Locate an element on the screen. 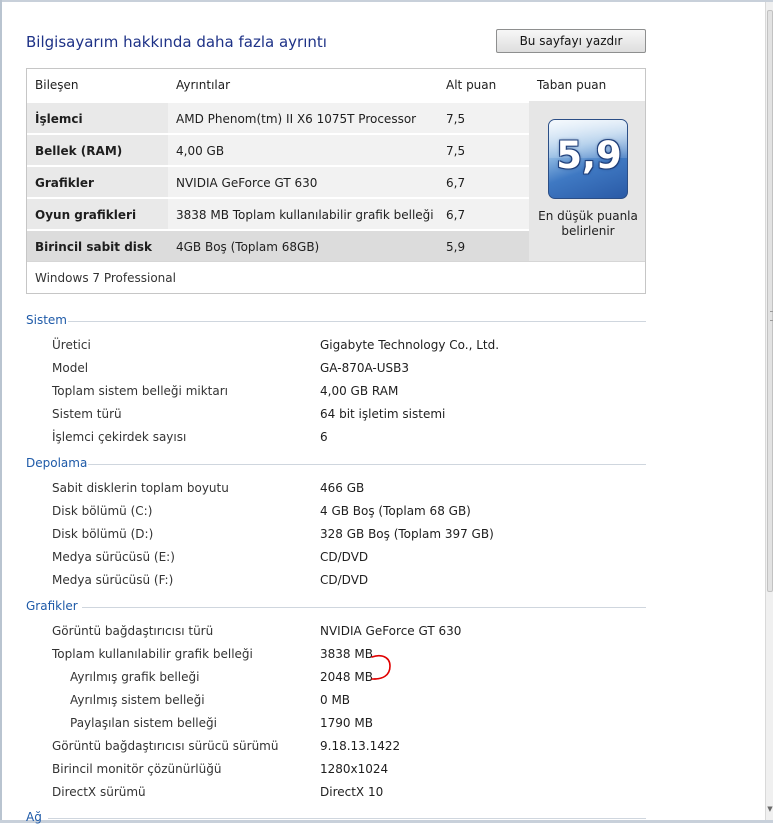  property-value: DirectX 10 is located at coordinates (352, 792).